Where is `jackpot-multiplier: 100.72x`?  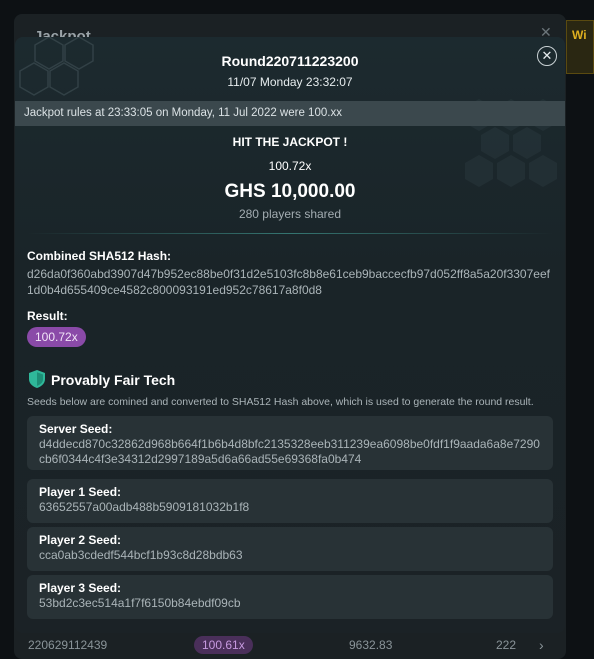 jackpot-multiplier: 100.72x is located at coordinates (290, 166).